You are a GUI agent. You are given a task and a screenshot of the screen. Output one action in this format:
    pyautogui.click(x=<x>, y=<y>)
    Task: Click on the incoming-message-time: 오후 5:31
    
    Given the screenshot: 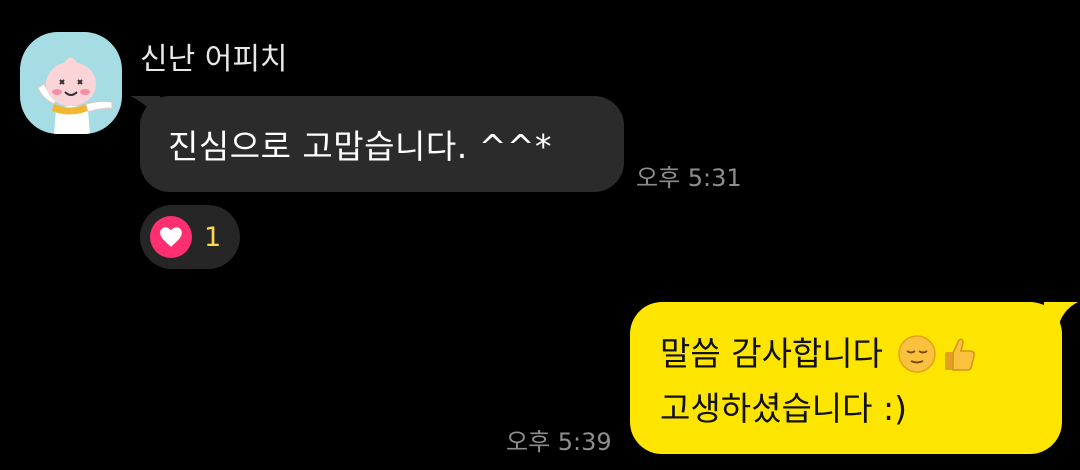 What is the action you would take?
    pyautogui.click(x=689, y=178)
    